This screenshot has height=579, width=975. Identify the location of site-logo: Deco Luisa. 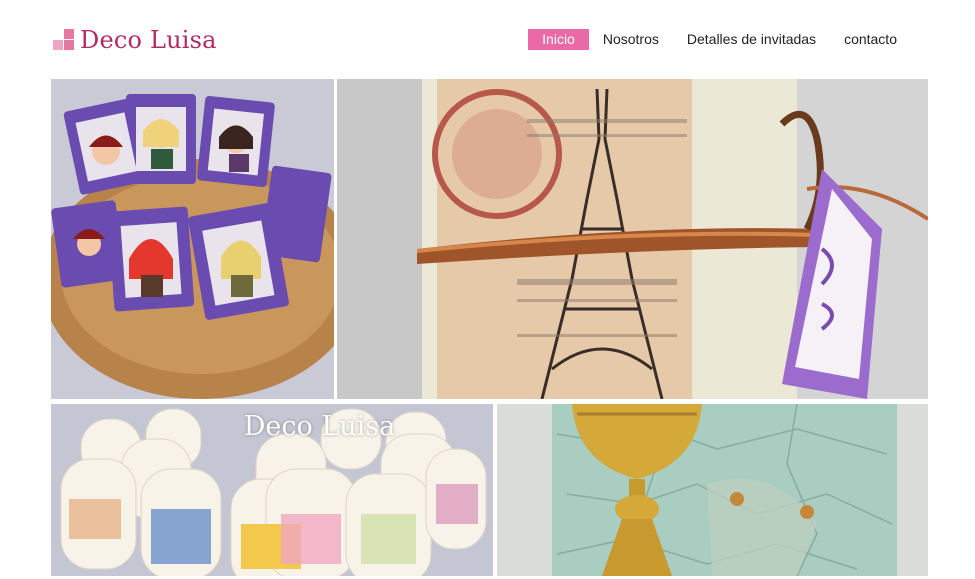
(135, 40).